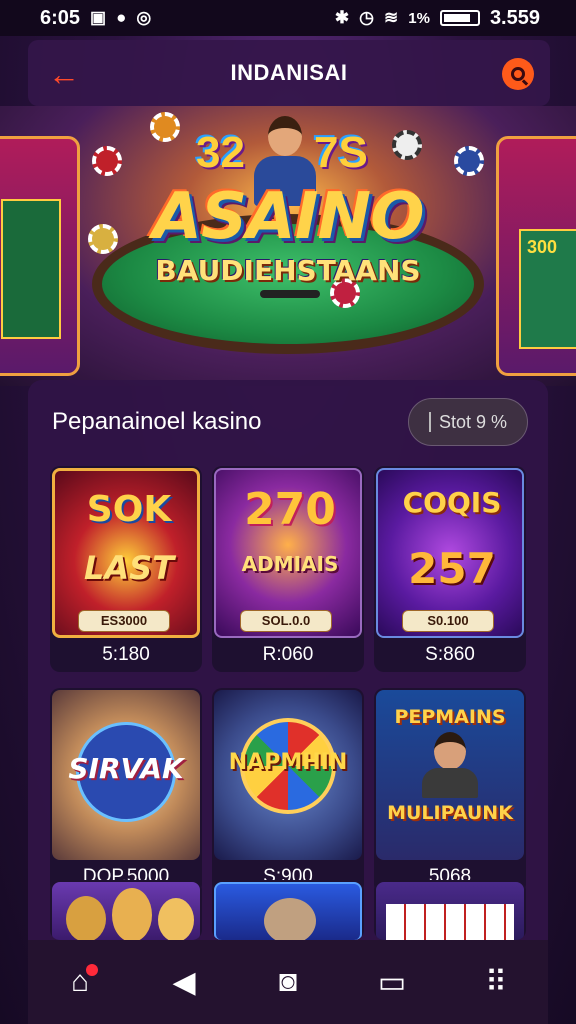  Describe the element at coordinates (126, 768) in the screenshot. I see `game-card-art-title: SIRVAK` at that location.